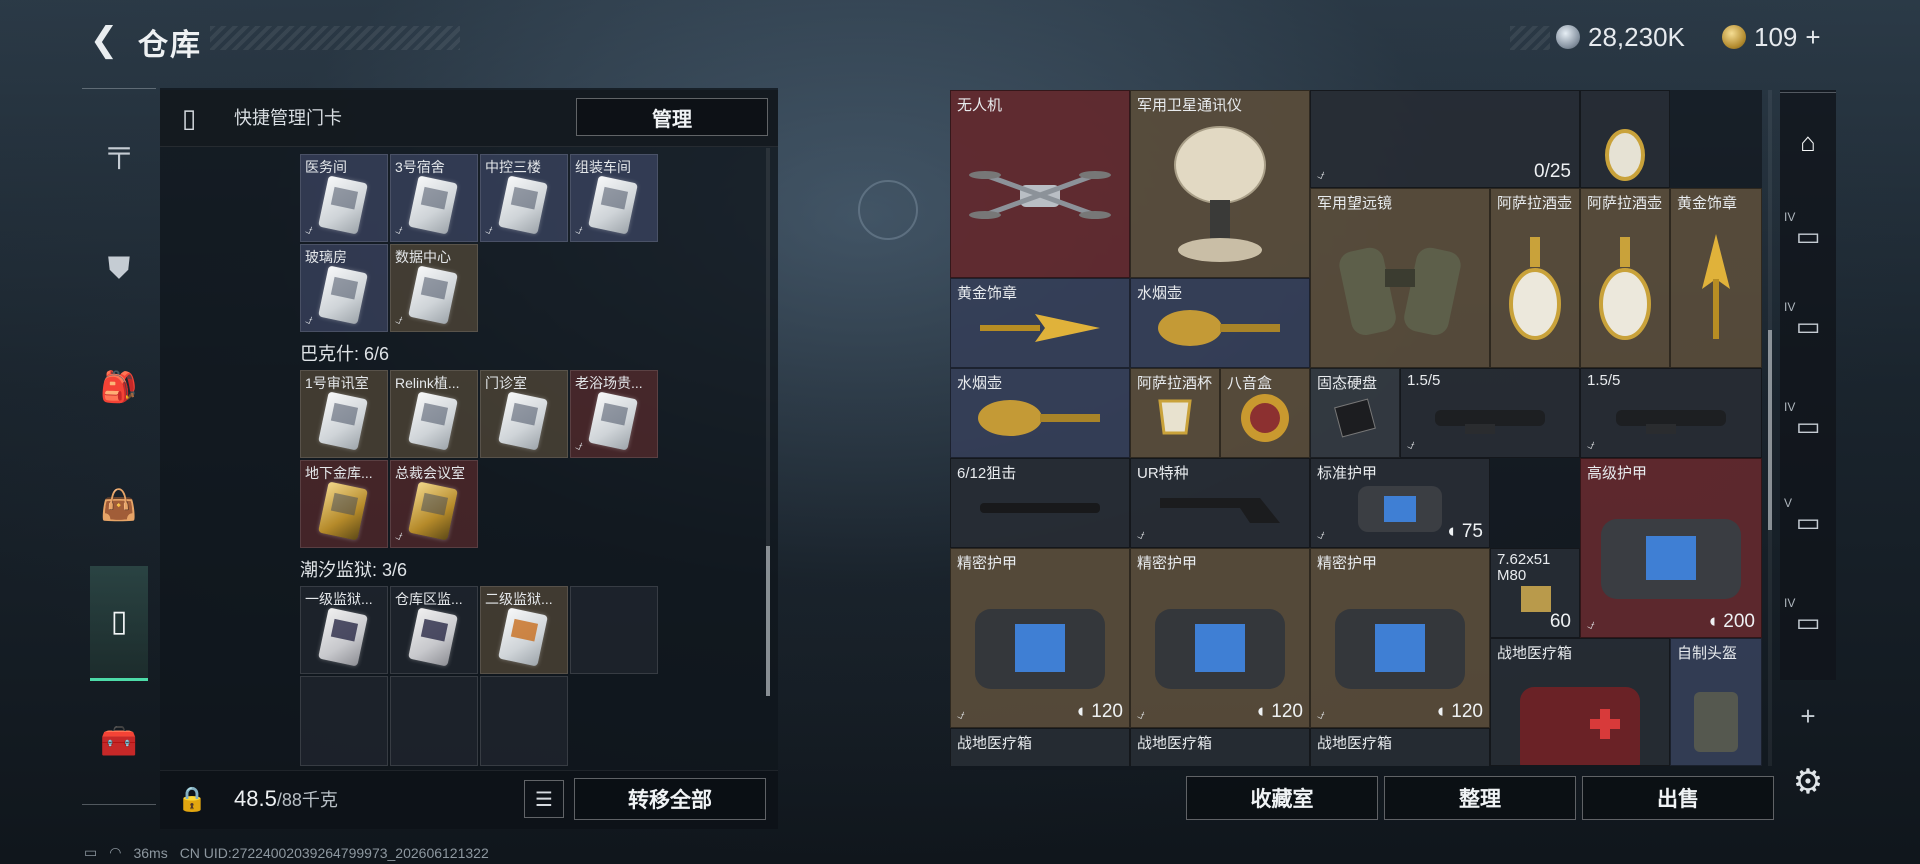  I want to click on bag-icon: 👜, so click(119, 505).